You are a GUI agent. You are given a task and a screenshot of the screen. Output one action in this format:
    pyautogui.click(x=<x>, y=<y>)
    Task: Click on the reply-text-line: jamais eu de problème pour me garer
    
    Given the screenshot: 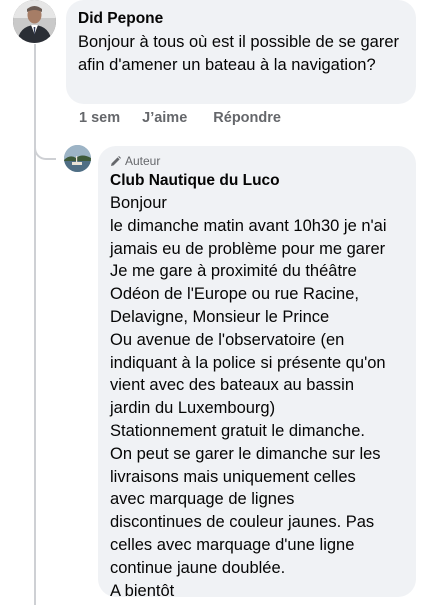 What is the action you would take?
    pyautogui.click(x=248, y=248)
    